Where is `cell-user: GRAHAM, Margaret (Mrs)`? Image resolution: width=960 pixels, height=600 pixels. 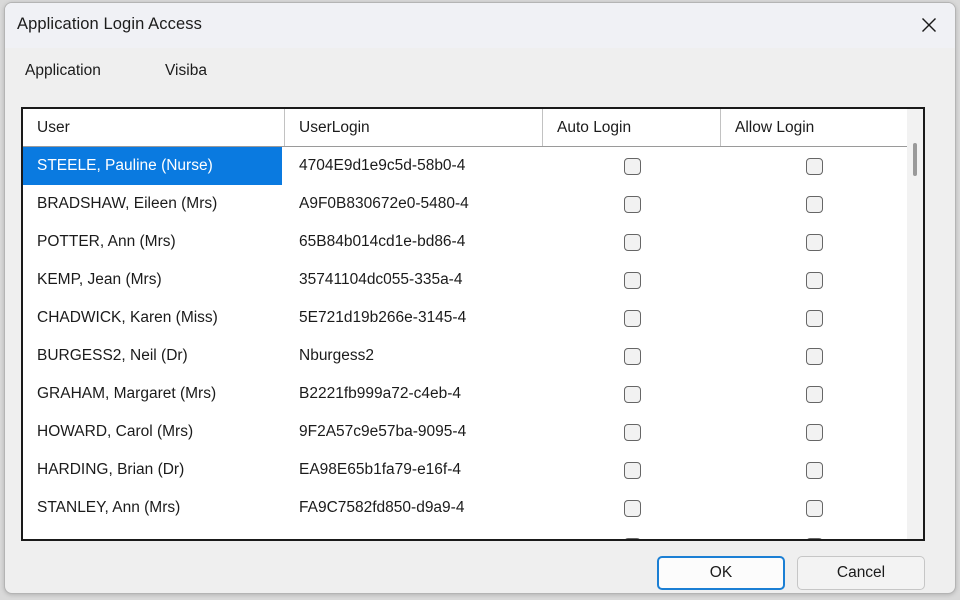
cell-user: GRAHAM, Margaret (Mrs) is located at coordinates (152, 394).